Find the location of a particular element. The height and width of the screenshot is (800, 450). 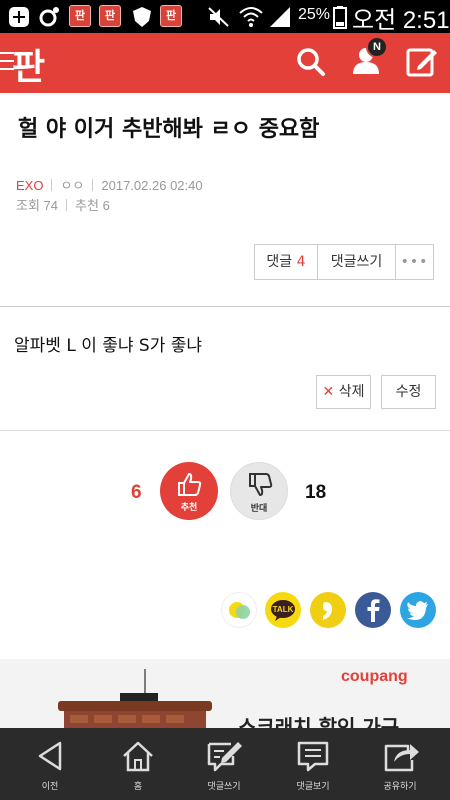

twitter-share-button is located at coordinates (418, 610).